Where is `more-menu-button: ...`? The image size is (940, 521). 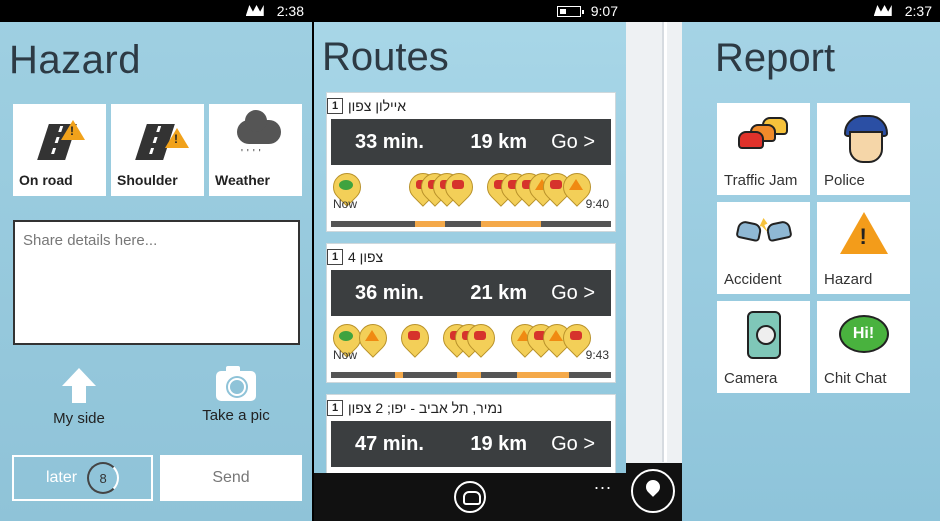 more-menu-button: ... is located at coordinates (603, 483).